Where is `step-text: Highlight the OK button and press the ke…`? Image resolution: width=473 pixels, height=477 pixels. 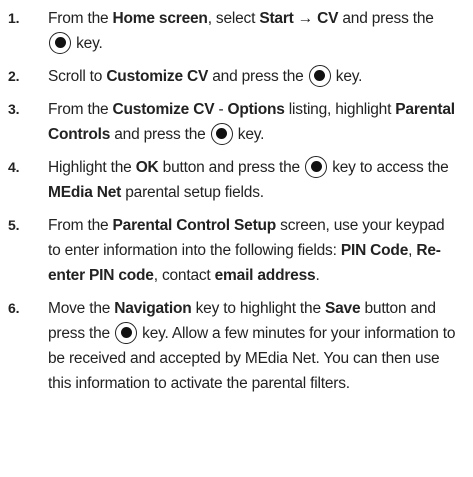
step-text: Highlight the OK button and press the ke… is located at coordinates (248, 178).